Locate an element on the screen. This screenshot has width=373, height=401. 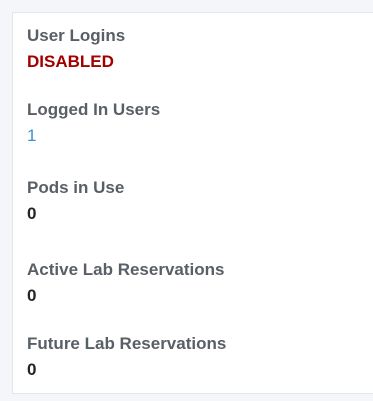
logged-in-users-count: 1 is located at coordinates (93, 136).